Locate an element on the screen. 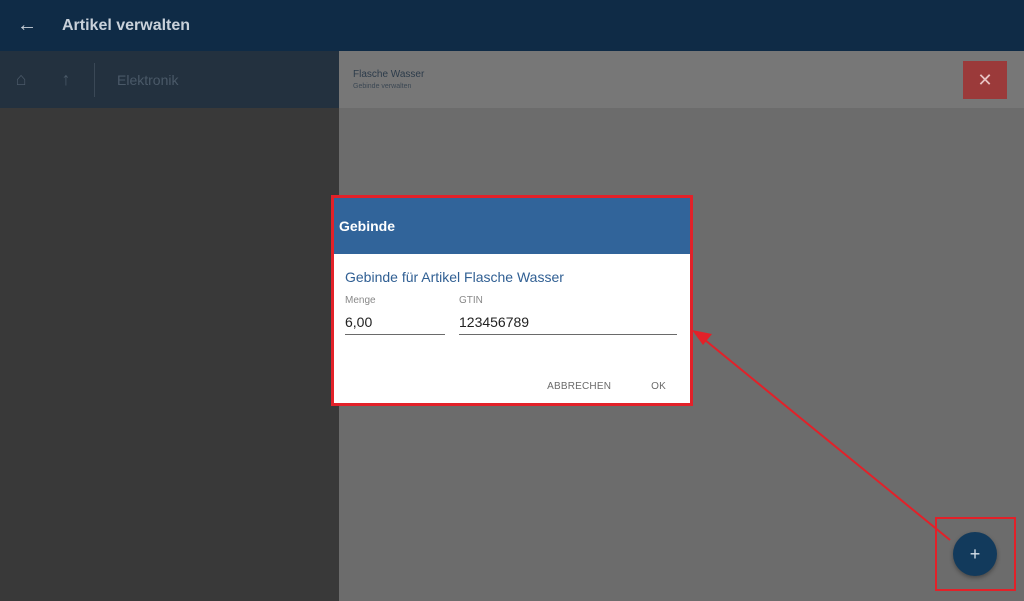 This screenshot has width=1024, height=601. page-title: Artikel verwalten is located at coordinates (126, 25).